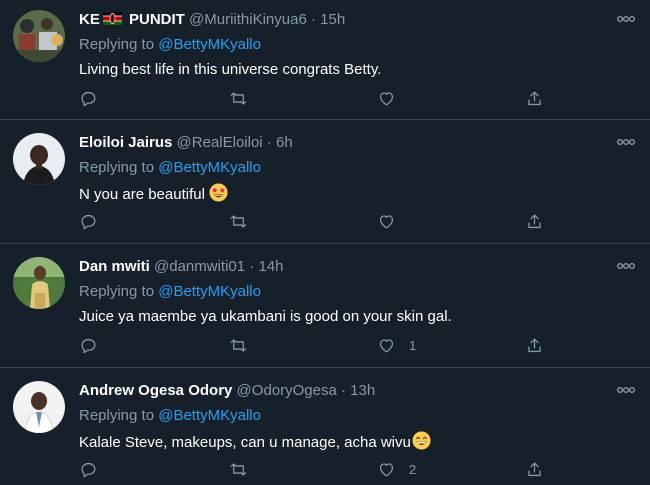 The height and width of the screenshot is (485, 650). I want to click on timestamp: 6h, so click(284, 142).